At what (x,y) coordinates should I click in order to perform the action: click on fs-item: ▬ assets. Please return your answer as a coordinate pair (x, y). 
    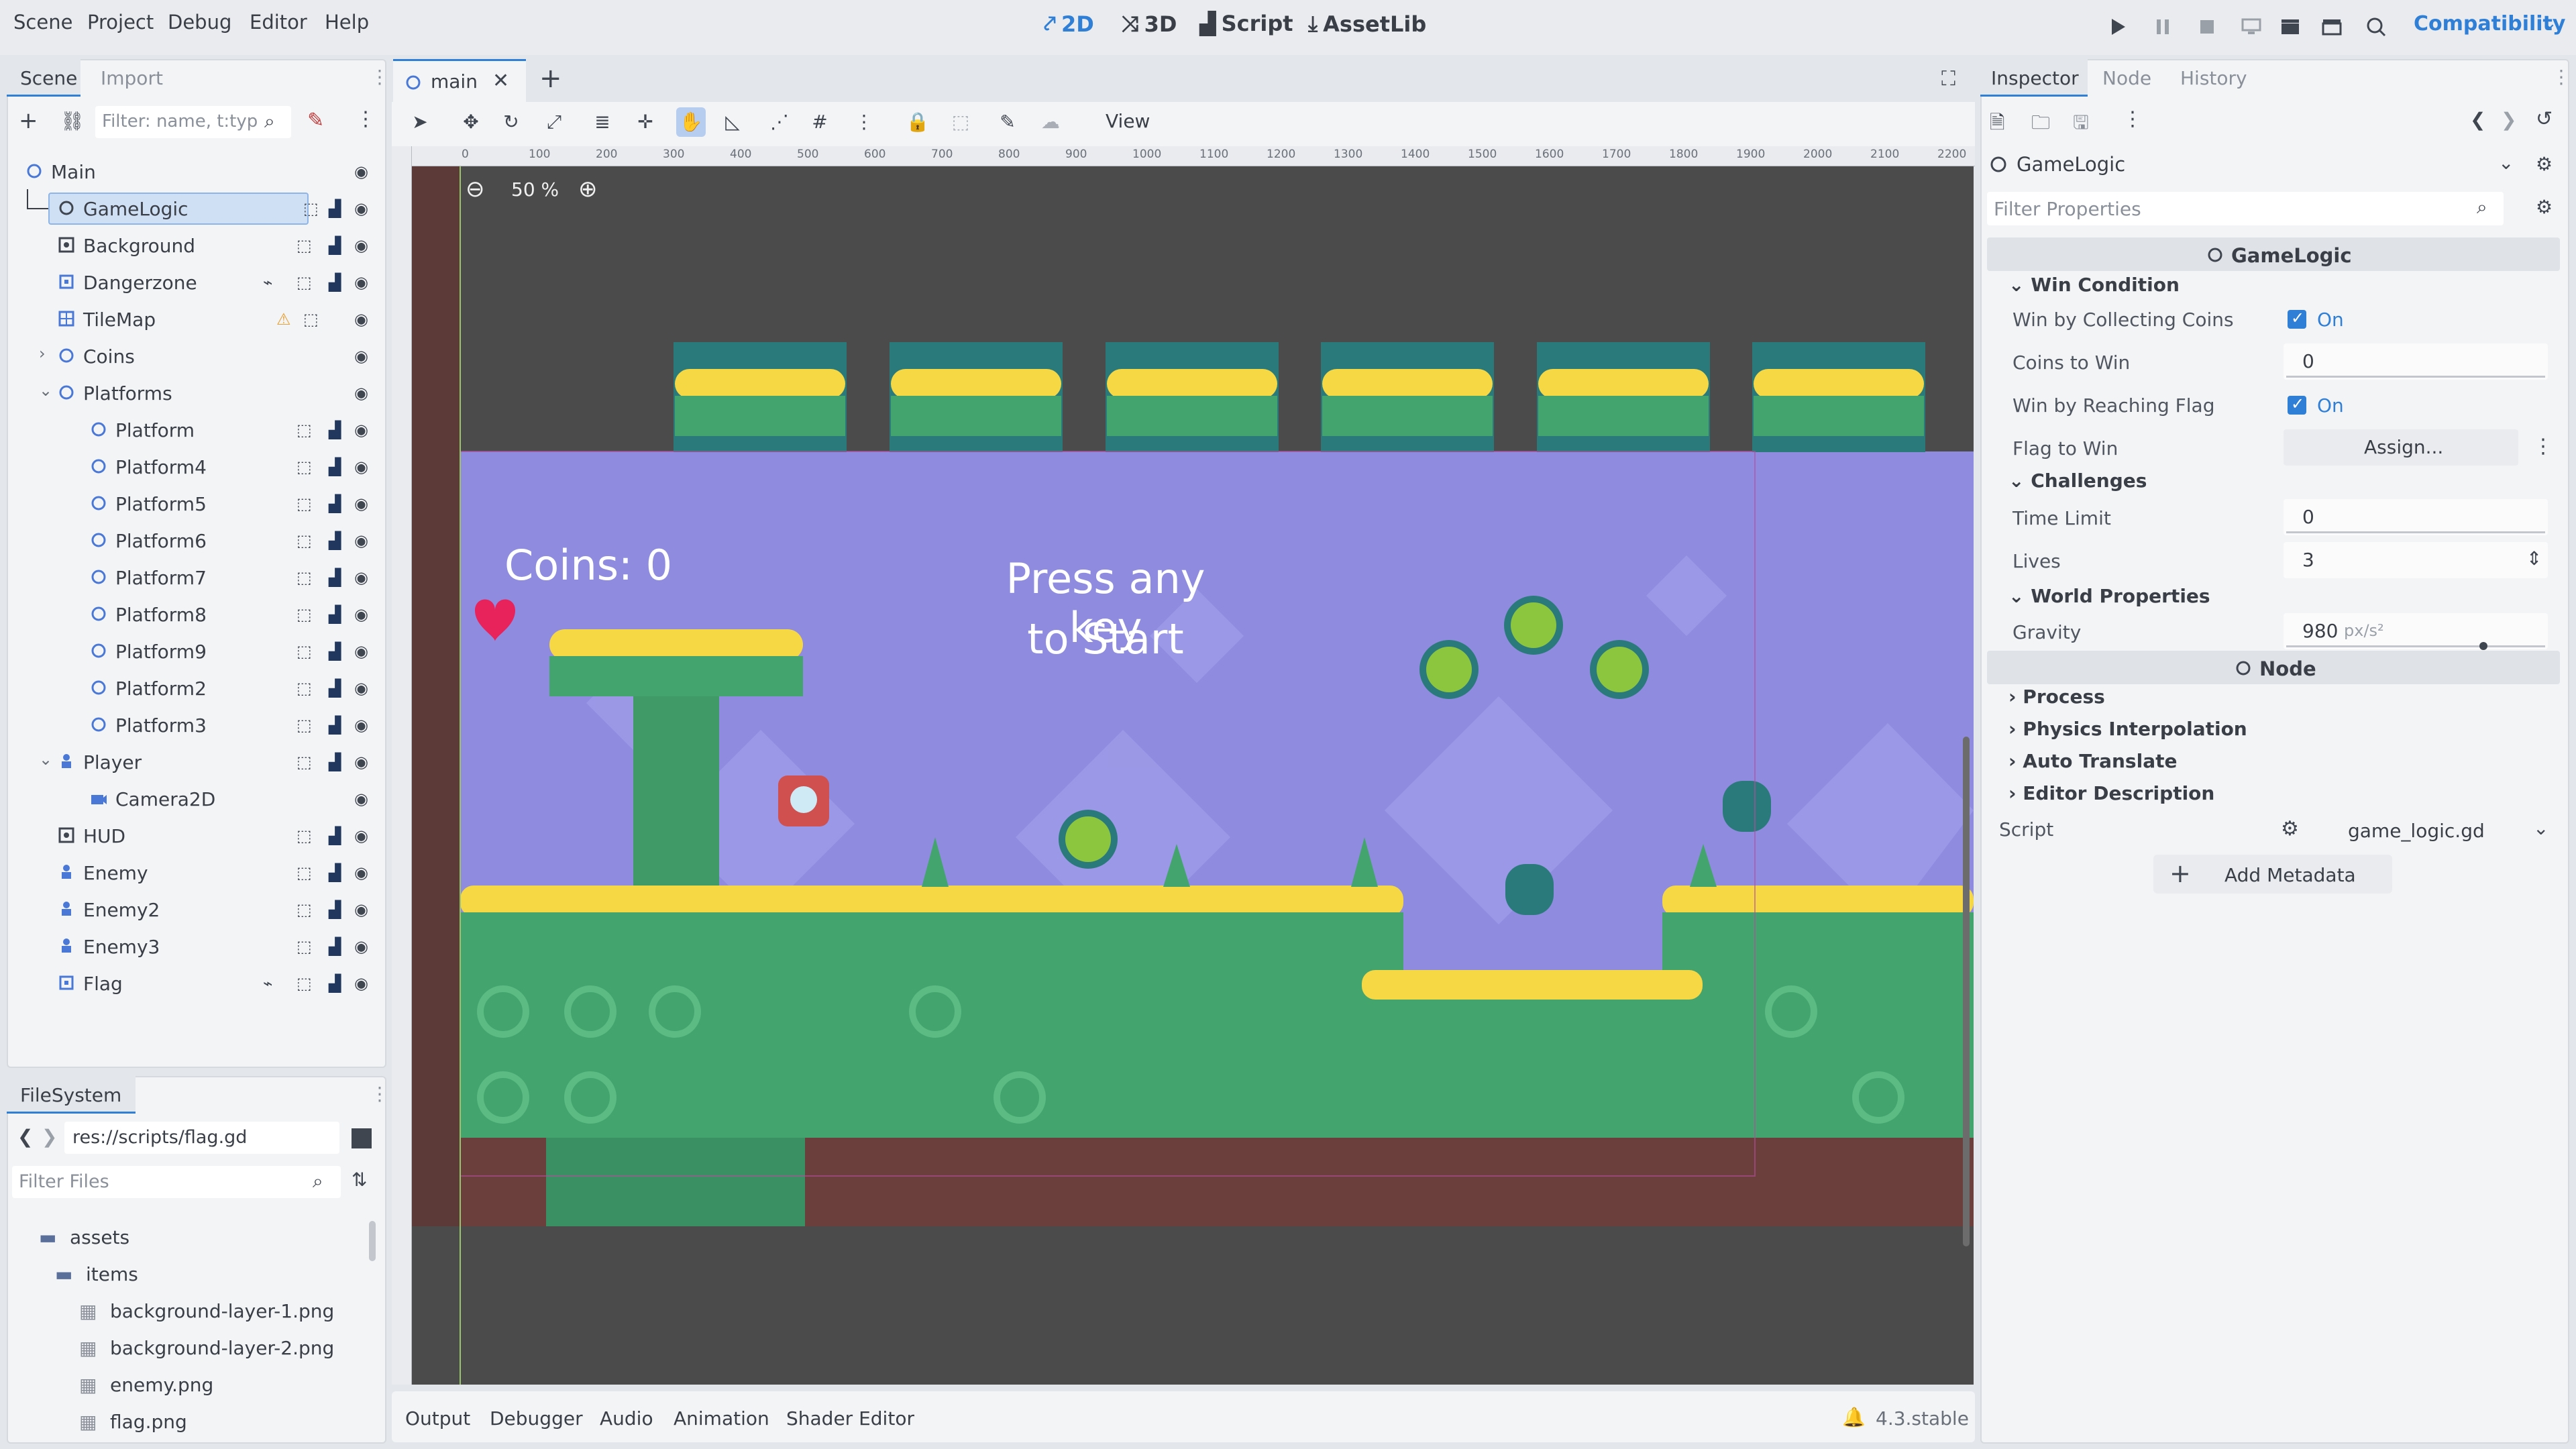
    Looking at the image, I should click on (84, 1237).